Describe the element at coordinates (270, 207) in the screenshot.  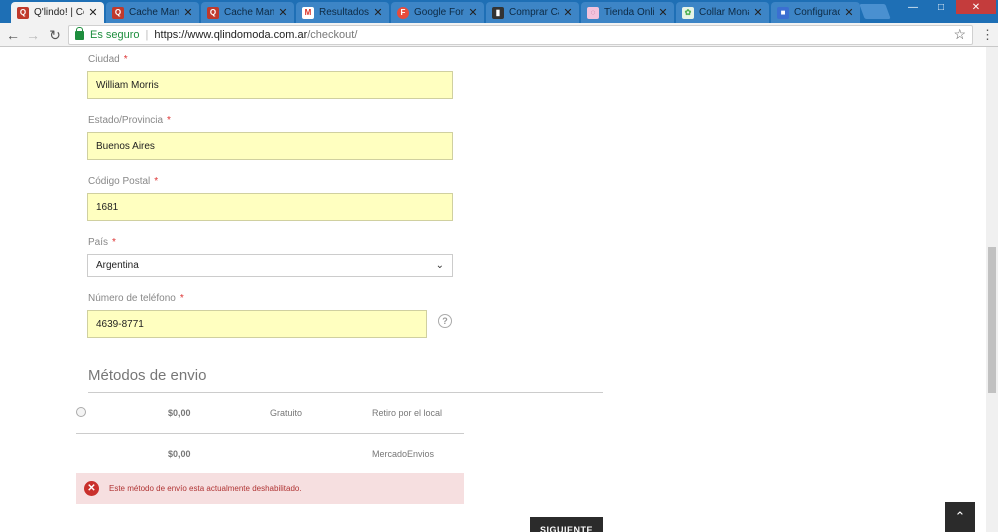
I see `postal-code-field: 1681` at that location.